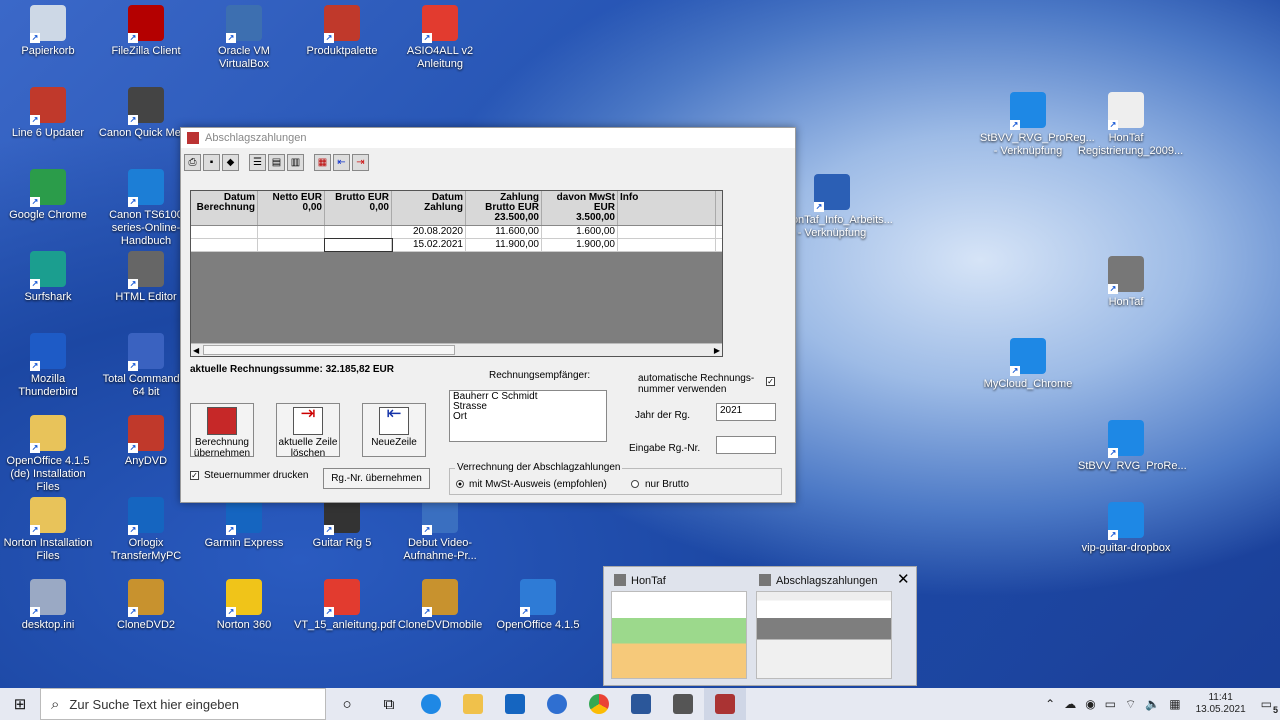 The height and width of the screenshot is (720, 1280). Describe the element at coordinates (725, 704) in the screenshot. I see `hontaf-taskbar-icon` at that location.